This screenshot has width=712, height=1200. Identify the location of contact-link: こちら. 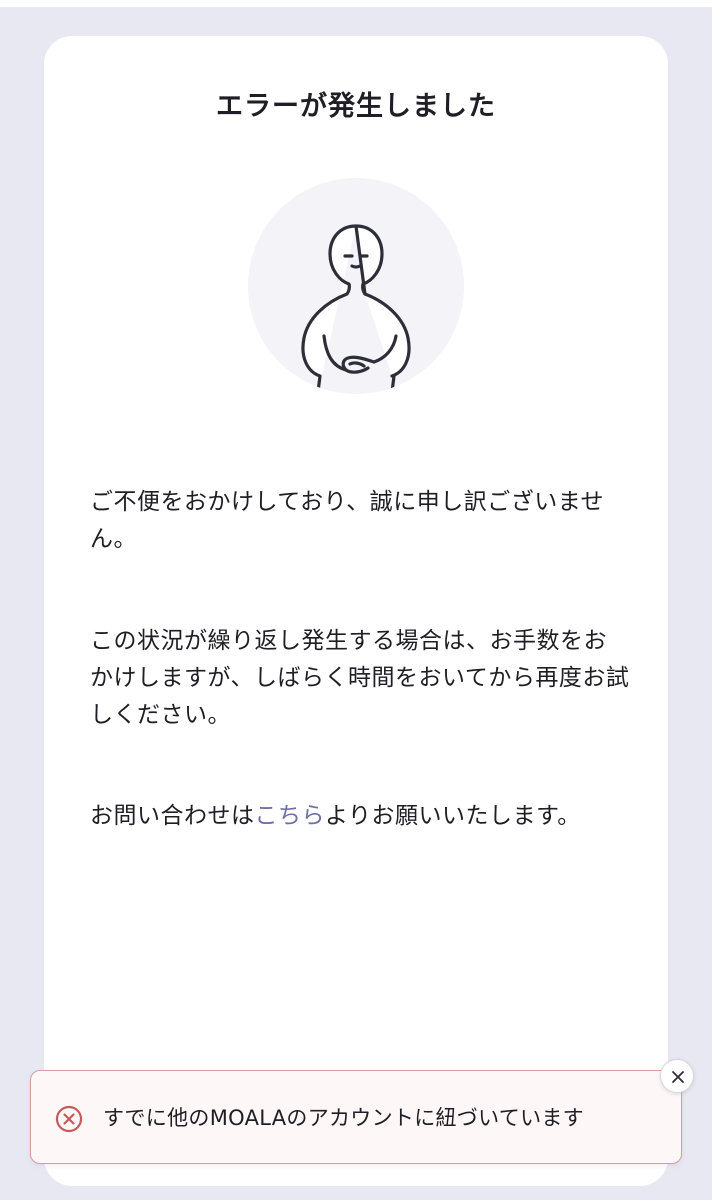
(290, 816).